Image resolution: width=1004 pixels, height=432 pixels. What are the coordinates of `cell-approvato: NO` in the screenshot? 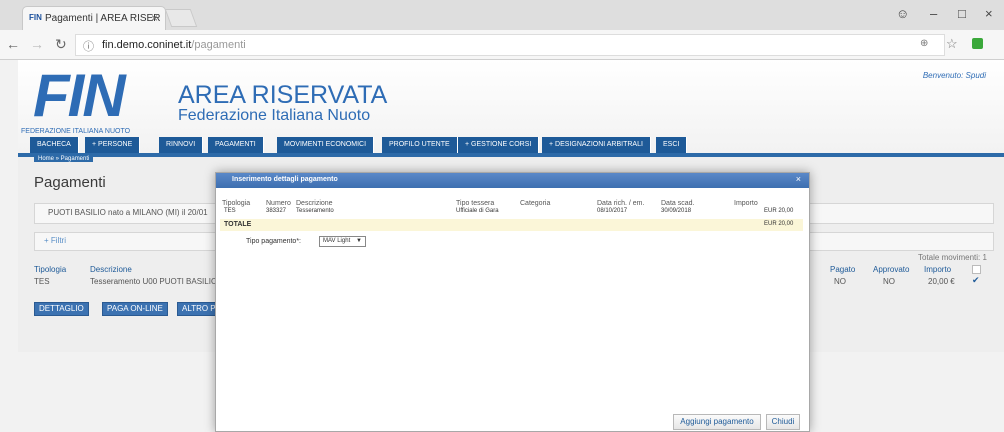 It's located at (889, 281).